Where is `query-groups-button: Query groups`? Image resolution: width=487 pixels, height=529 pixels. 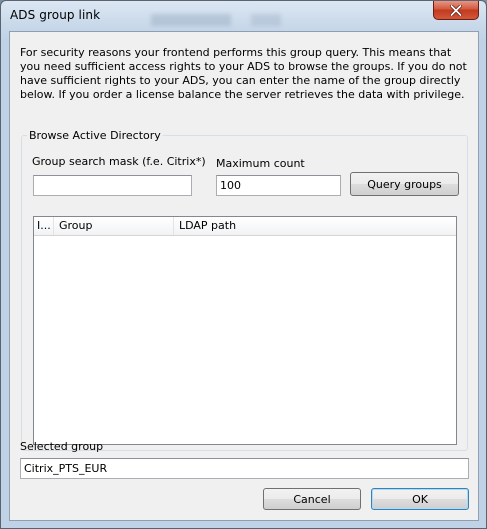 query-groups-button: Query groups is located at coordinates (404, 184).